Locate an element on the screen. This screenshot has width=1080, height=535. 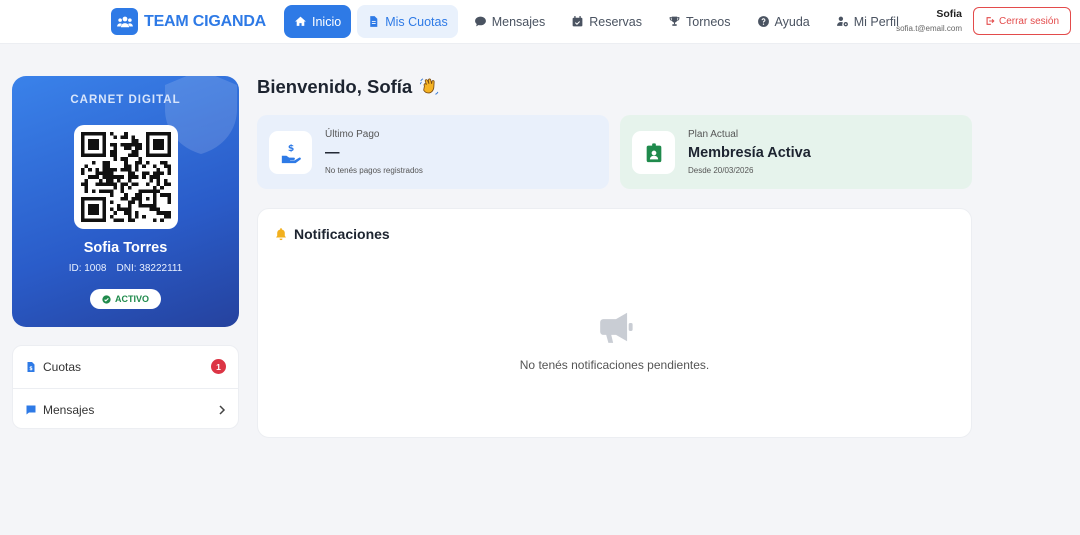
user-gear-icon is located at coordinates (842, 21).